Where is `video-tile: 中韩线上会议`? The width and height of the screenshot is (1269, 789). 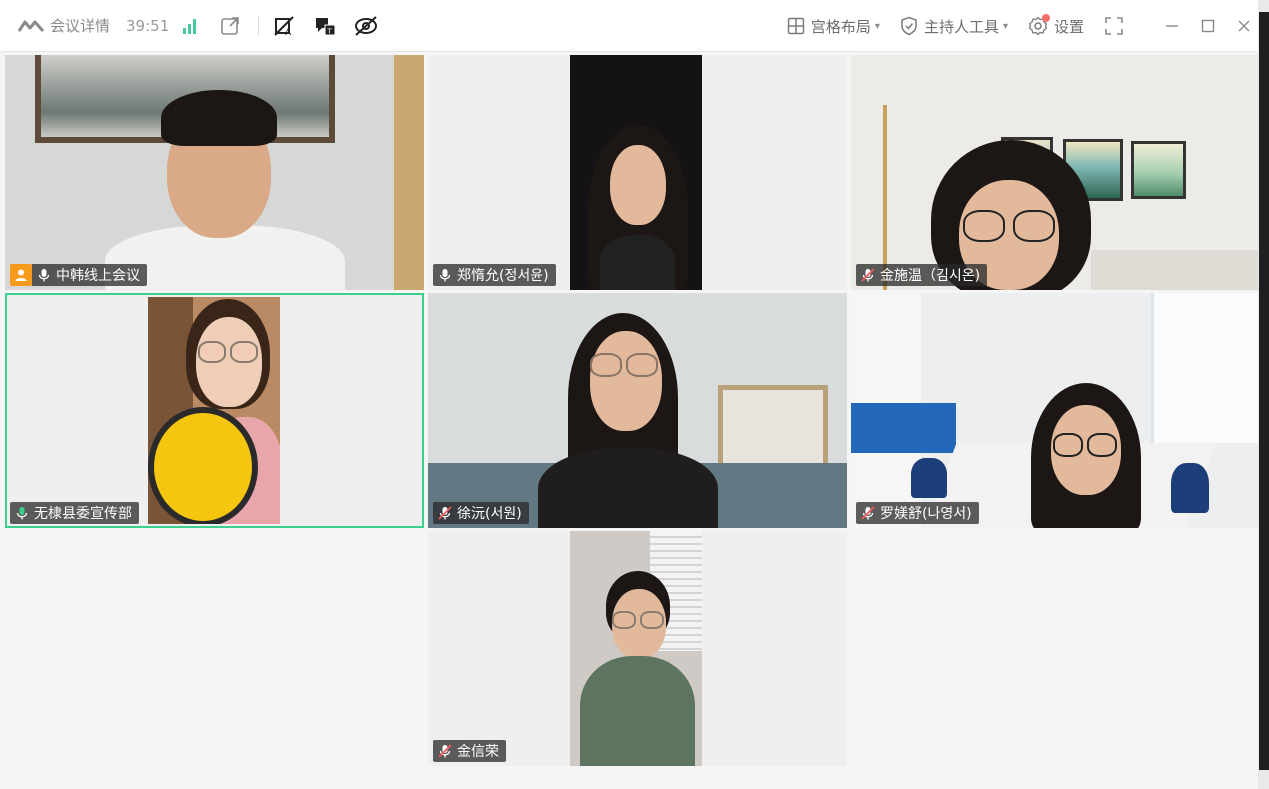
video-tile: 中韩线上会议 is located at coordinates (214, 172).